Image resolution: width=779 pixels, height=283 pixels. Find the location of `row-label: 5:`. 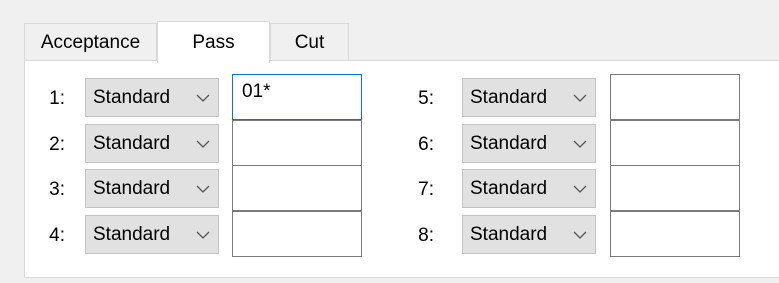

row-label: 5: is located at coordinates (426, 98).